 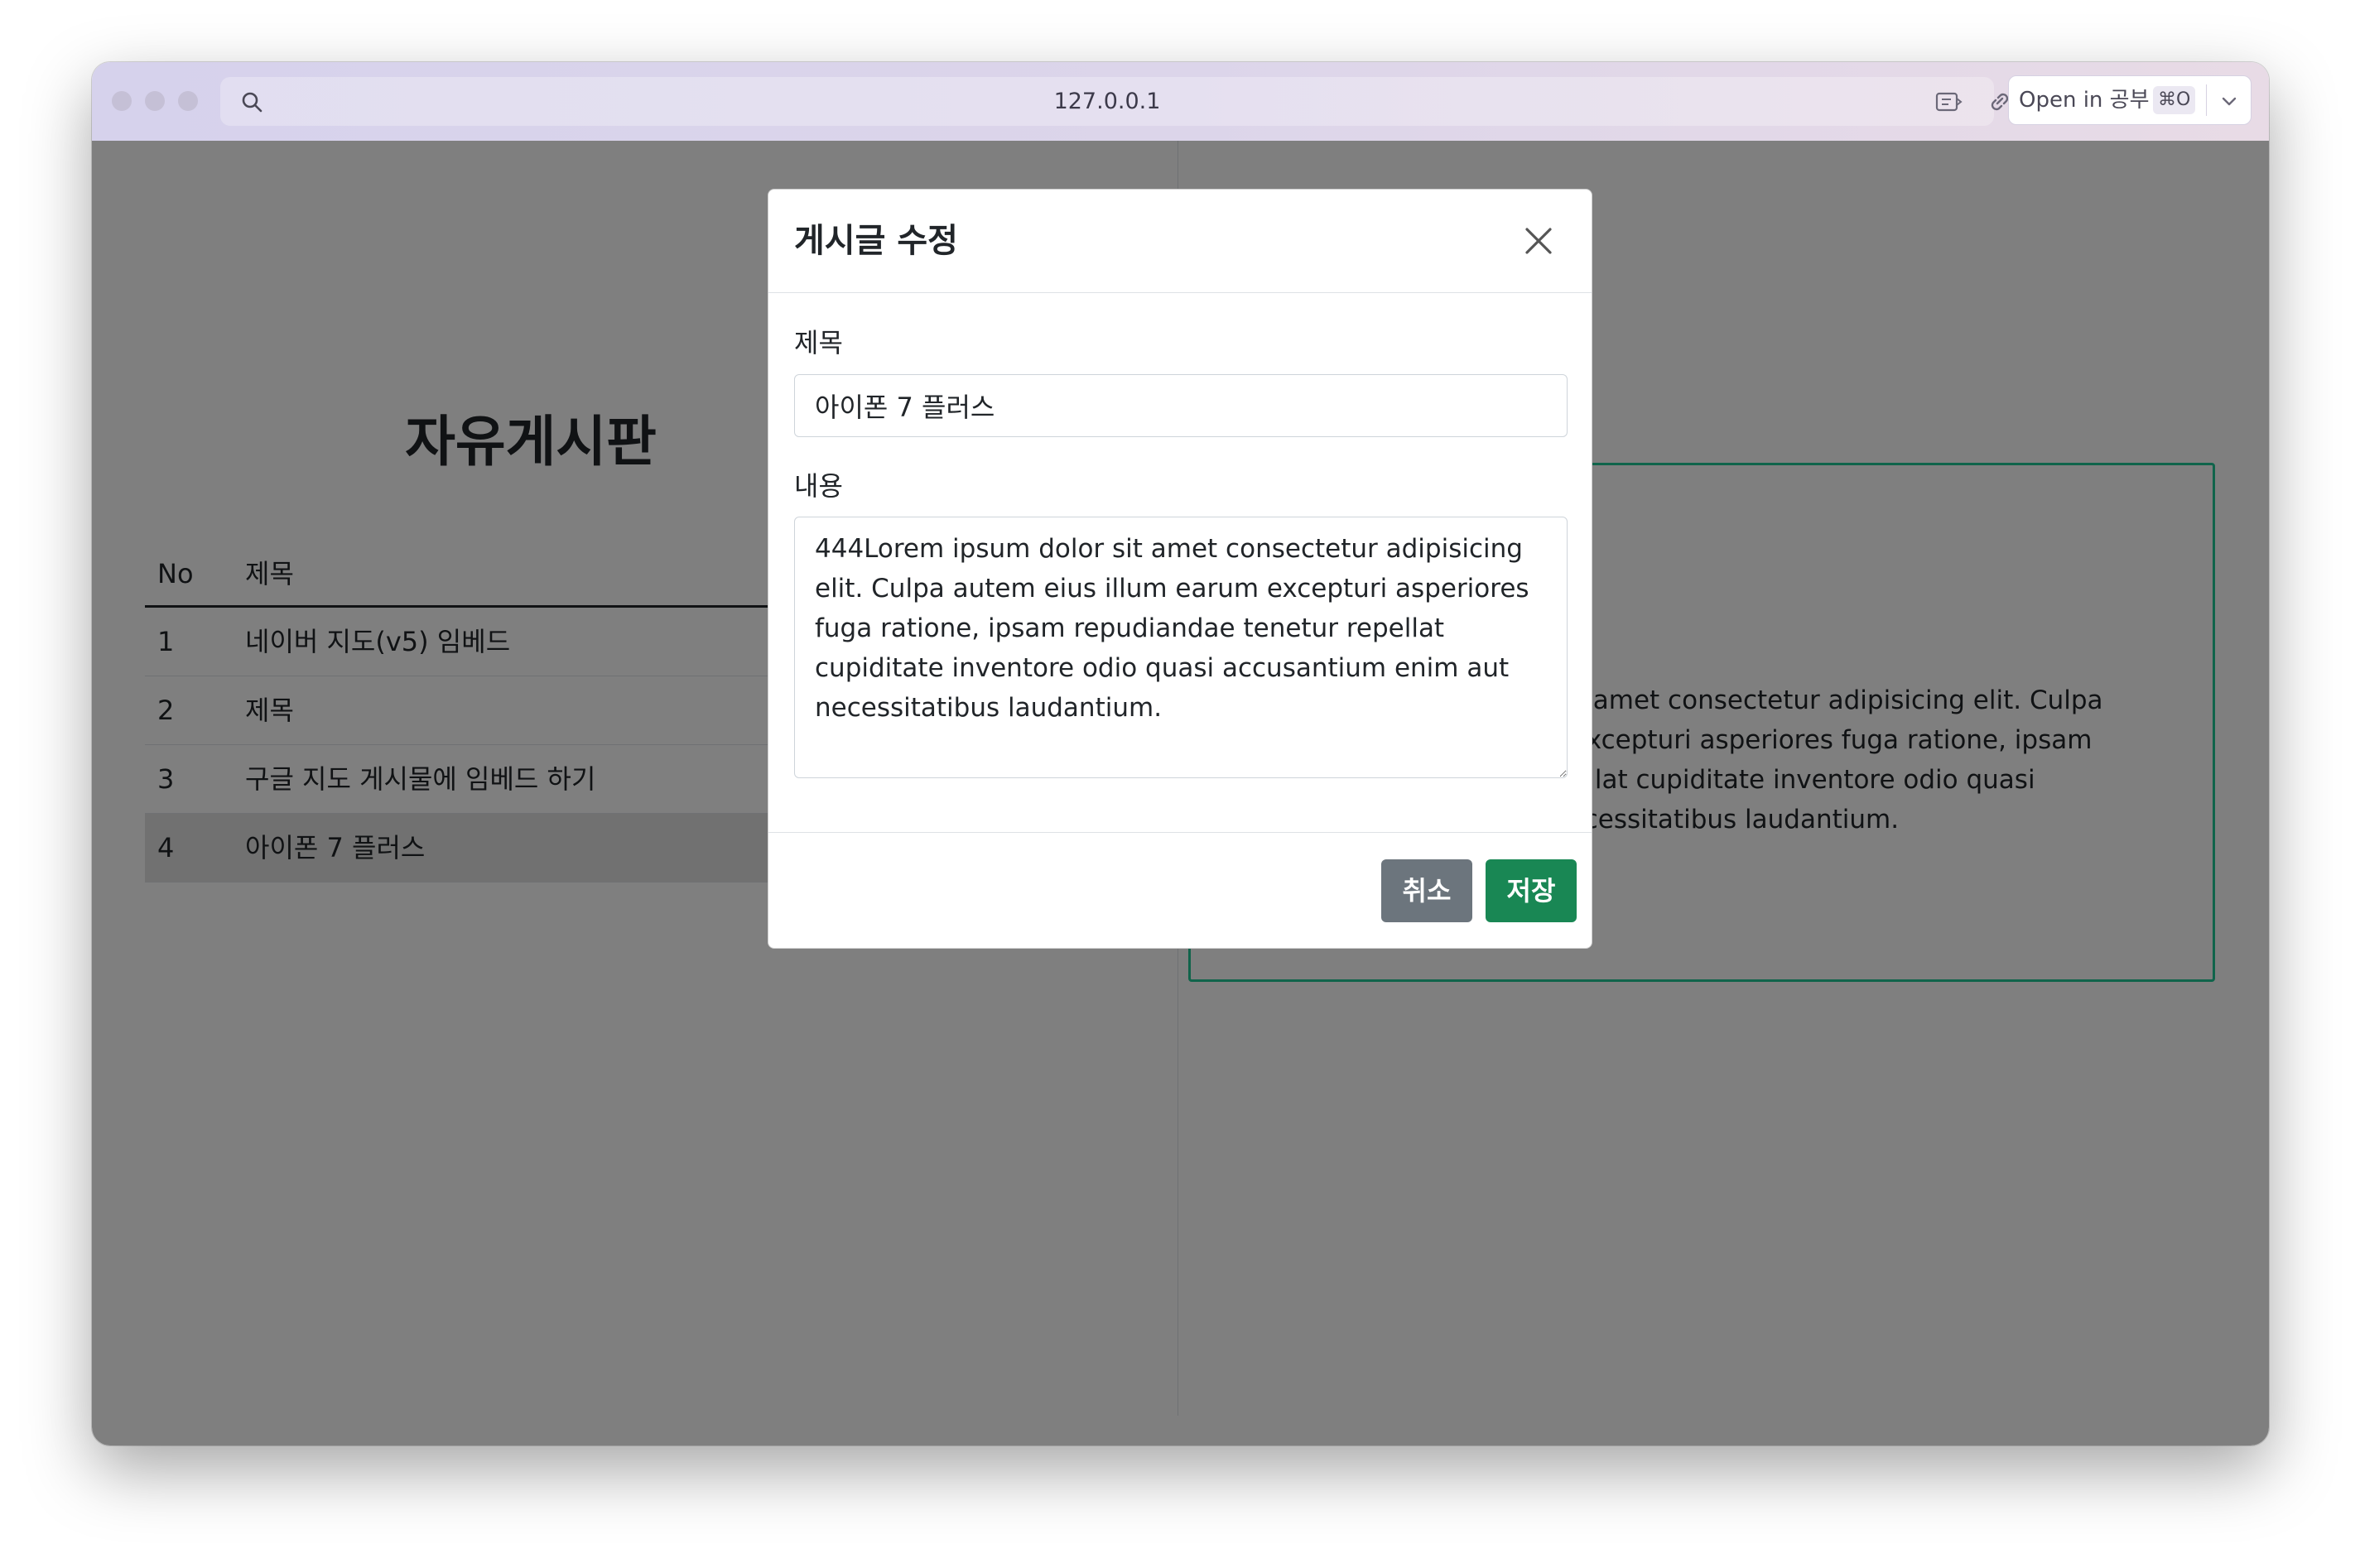 What do you see at coordinates (1426, 891) in the screenshot?
I see `cancel-button: 취소` at bounding box center [1426, 891].